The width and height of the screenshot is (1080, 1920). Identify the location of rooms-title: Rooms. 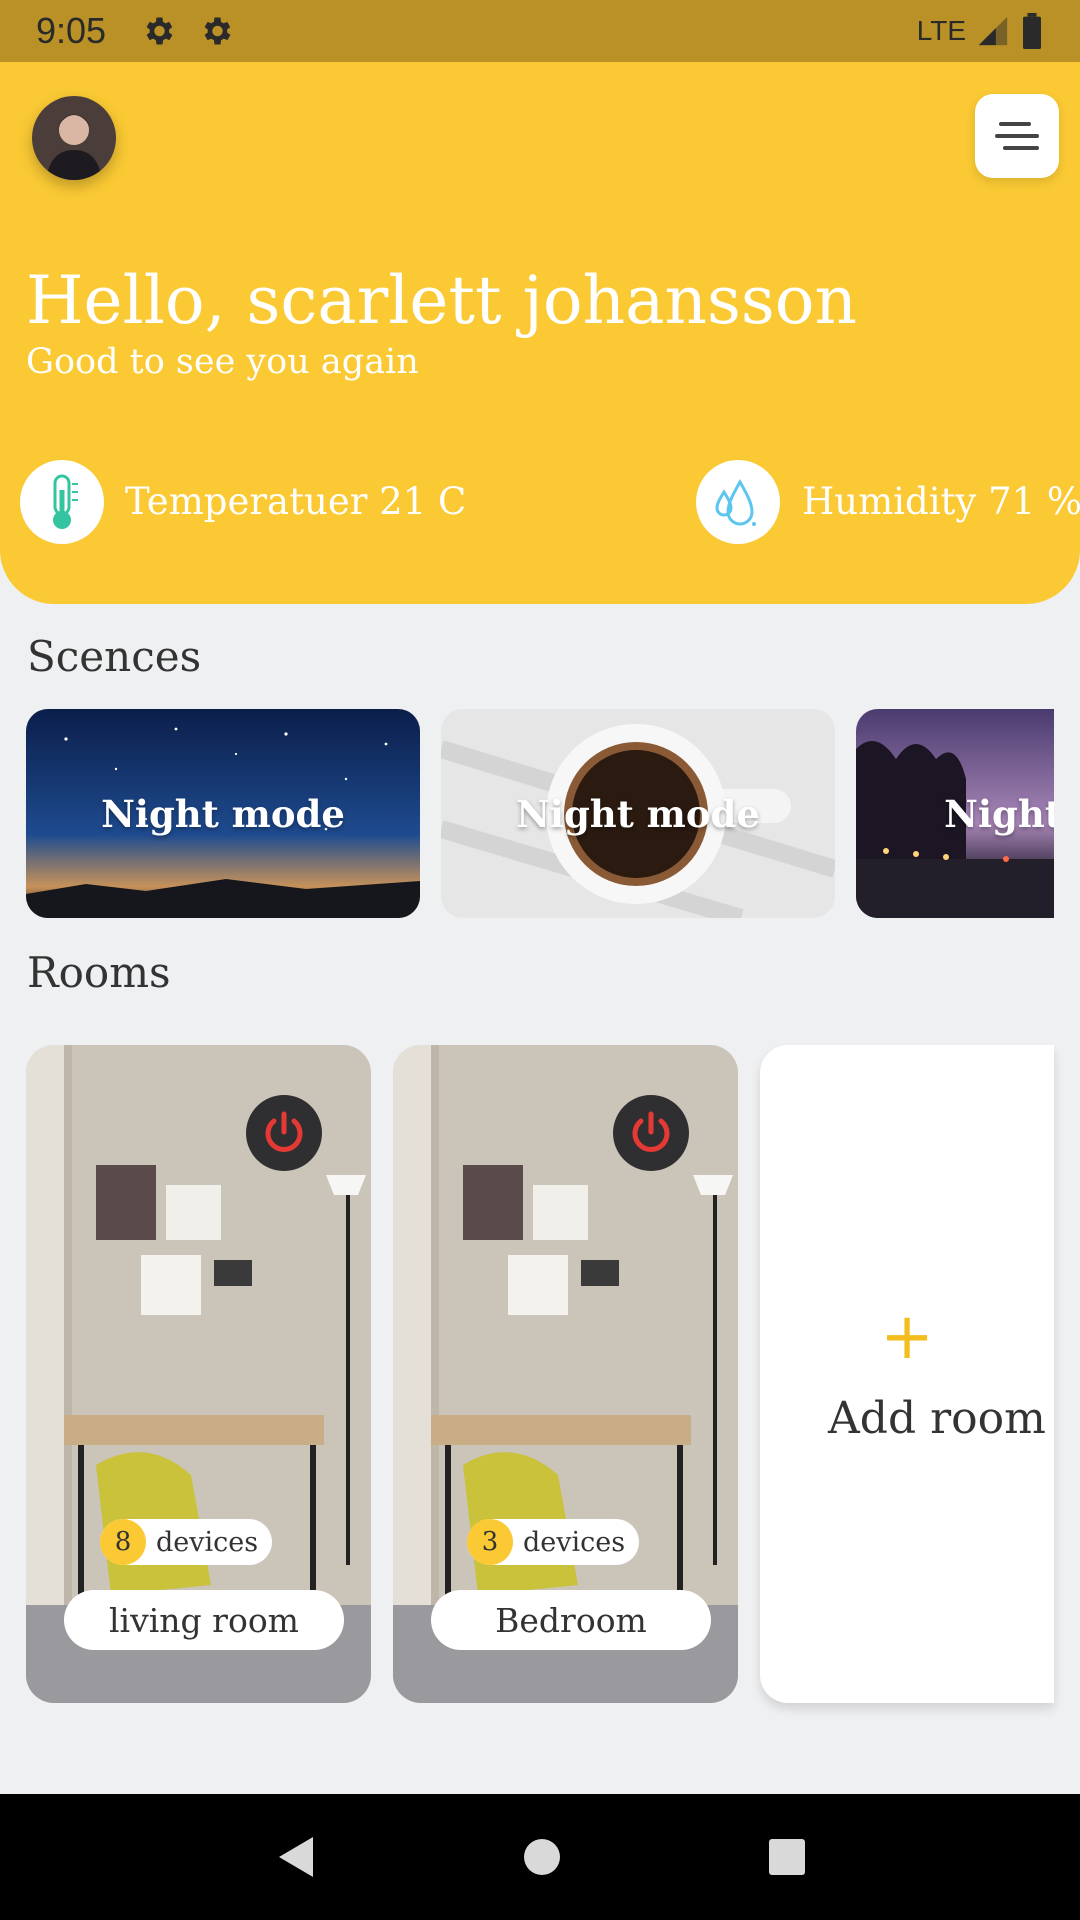
(99, 972).